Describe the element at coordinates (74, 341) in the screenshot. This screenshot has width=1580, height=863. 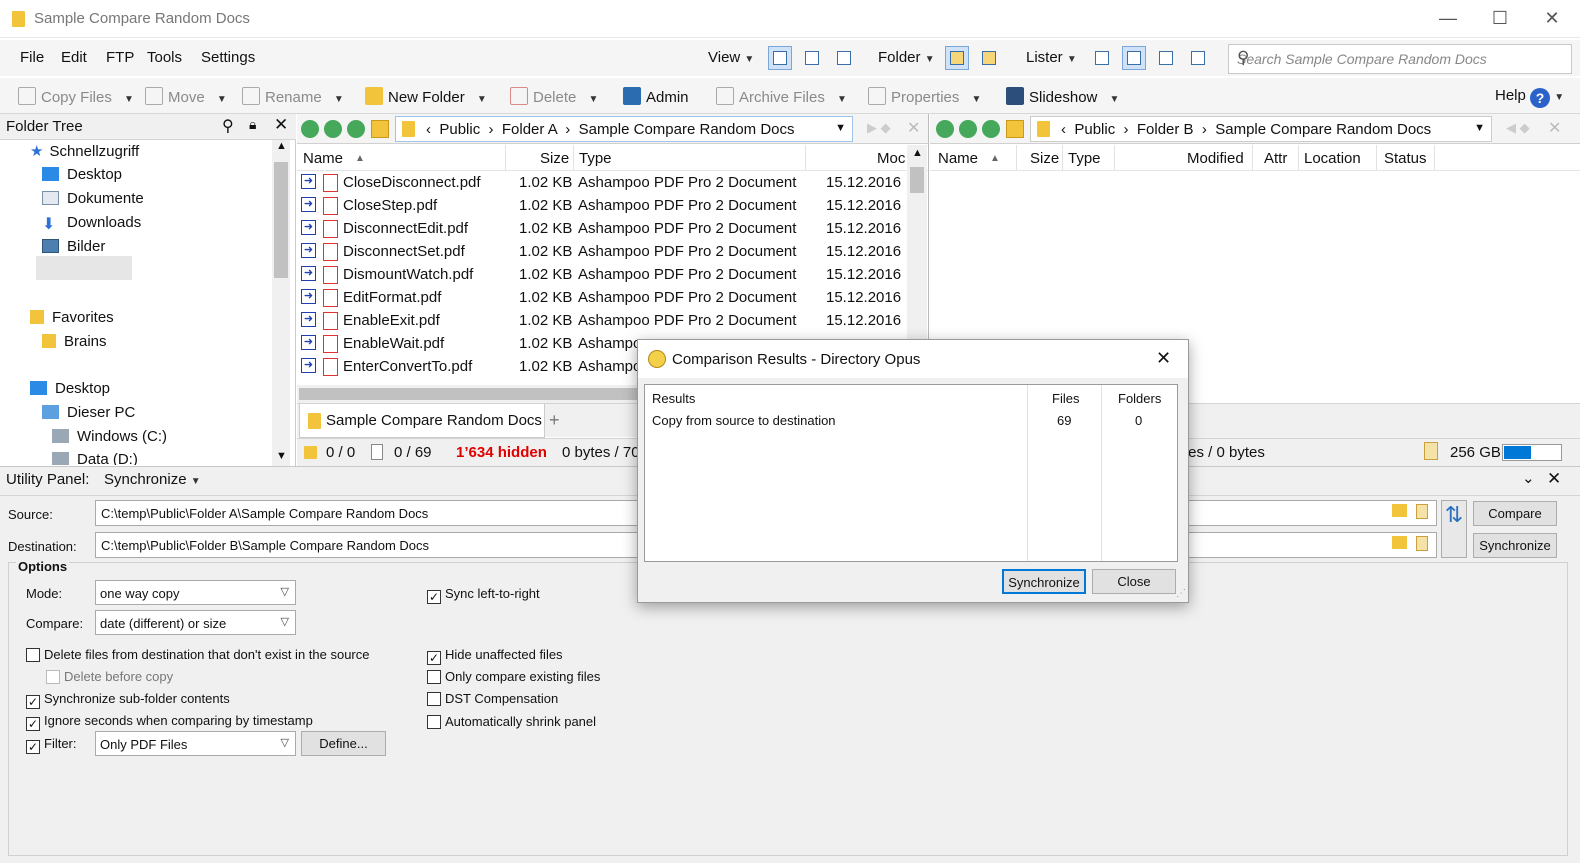
I see `tree-item-brains: Brains` at that location.